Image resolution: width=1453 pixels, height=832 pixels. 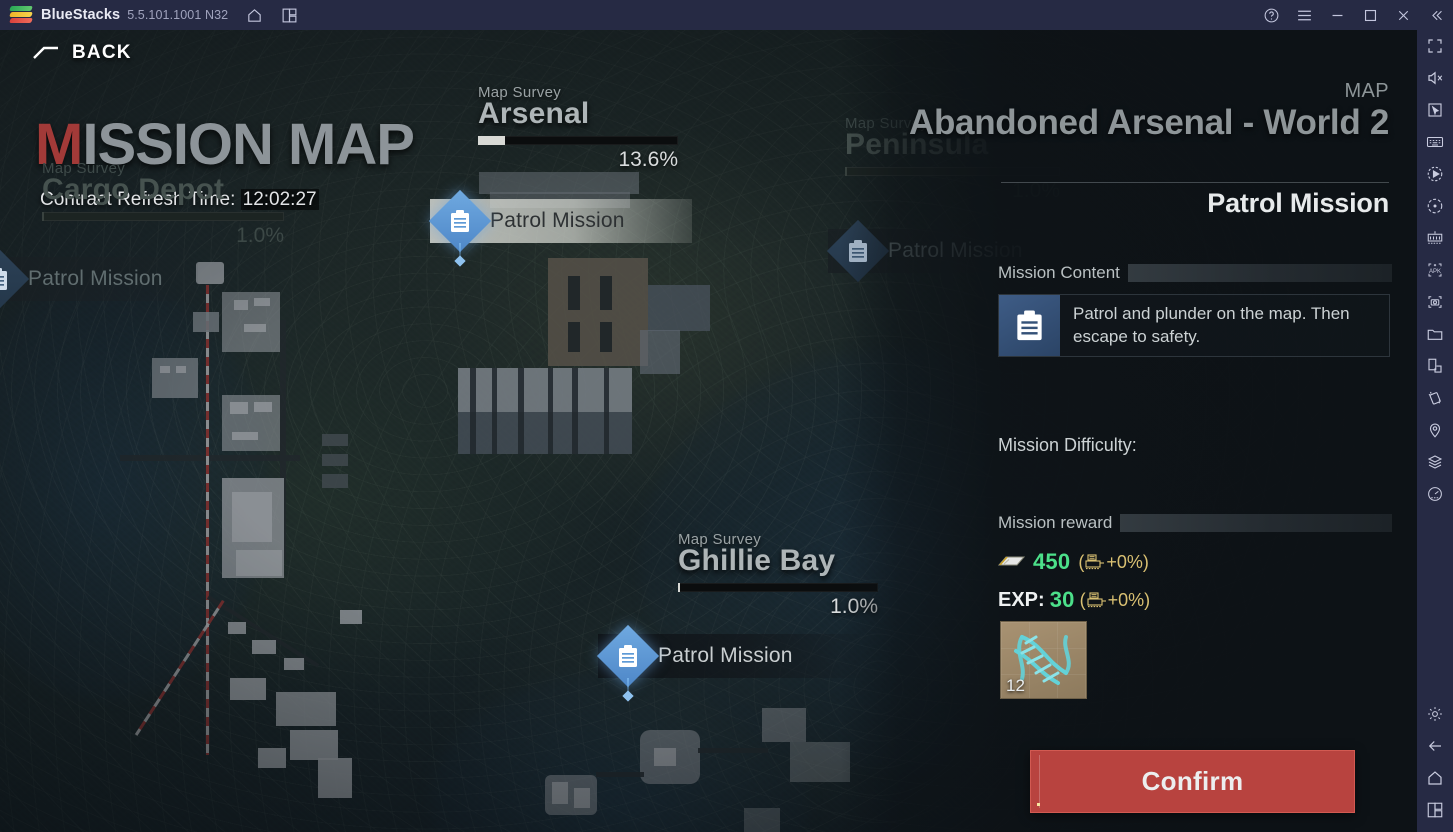 What do you see at coordinates (1298, 203) in the screenshot?
I see `panel-subtitle: Patrol Mission` at bounding box center [1298, 203].